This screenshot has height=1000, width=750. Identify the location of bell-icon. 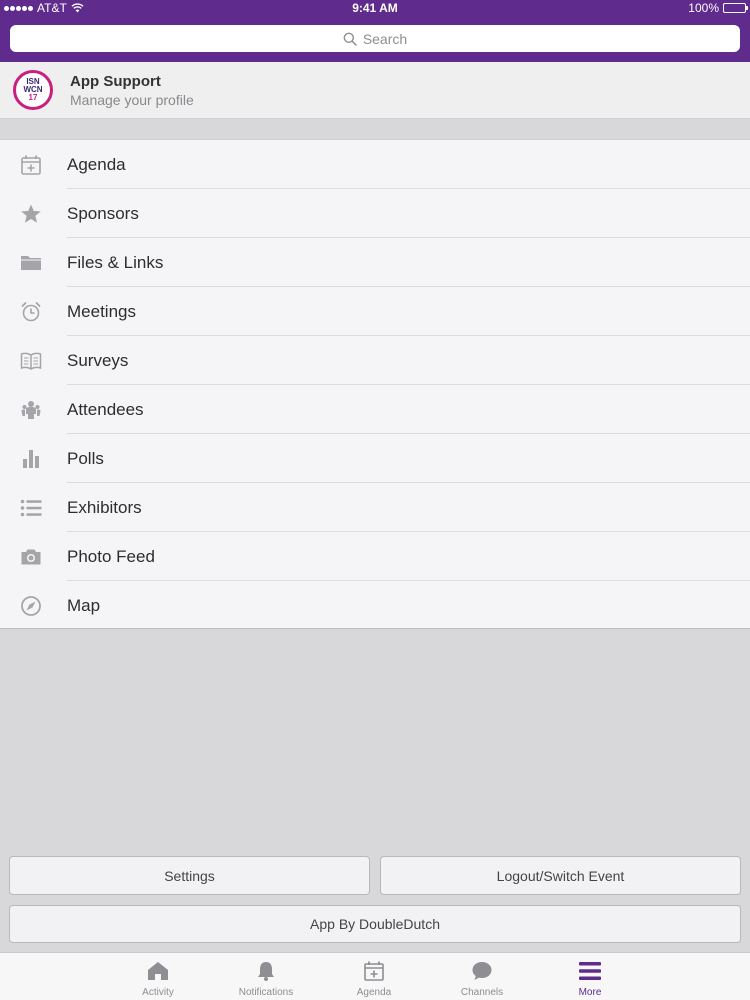
(266, 971).